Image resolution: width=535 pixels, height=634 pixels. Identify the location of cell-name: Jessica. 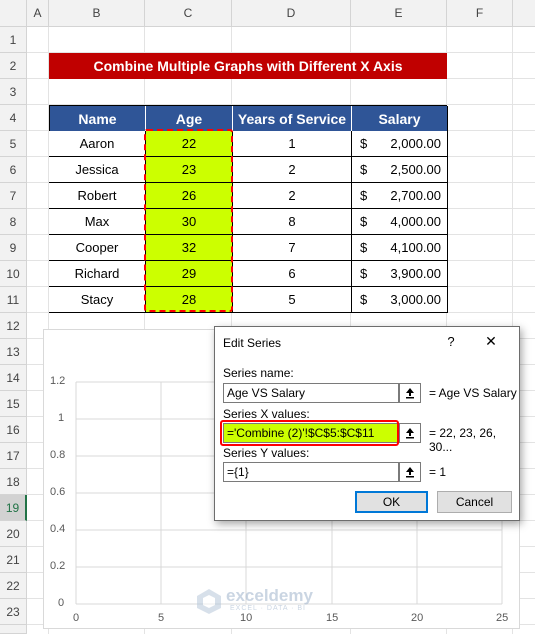
(97, 170).